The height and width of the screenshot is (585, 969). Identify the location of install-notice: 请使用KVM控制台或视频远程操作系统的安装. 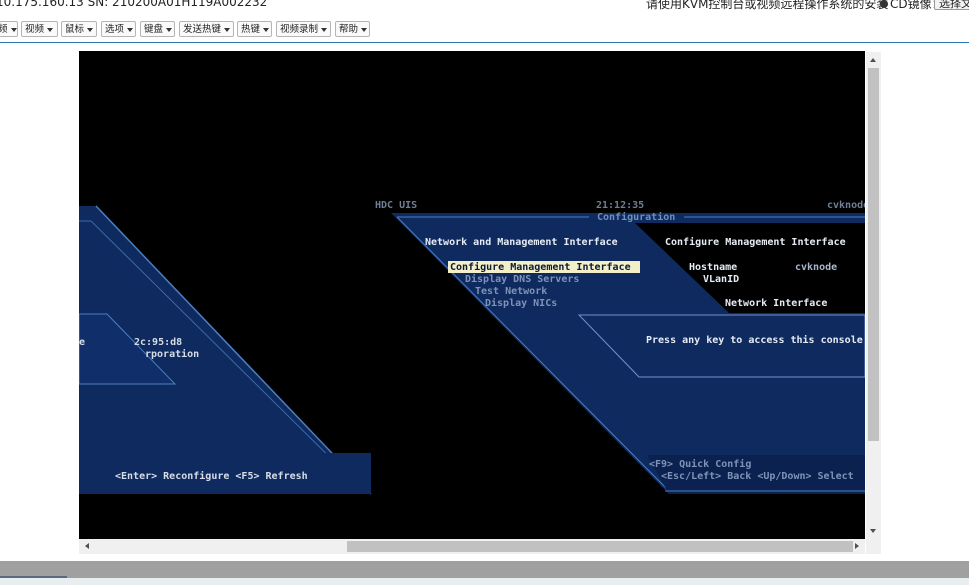
(767, 5).